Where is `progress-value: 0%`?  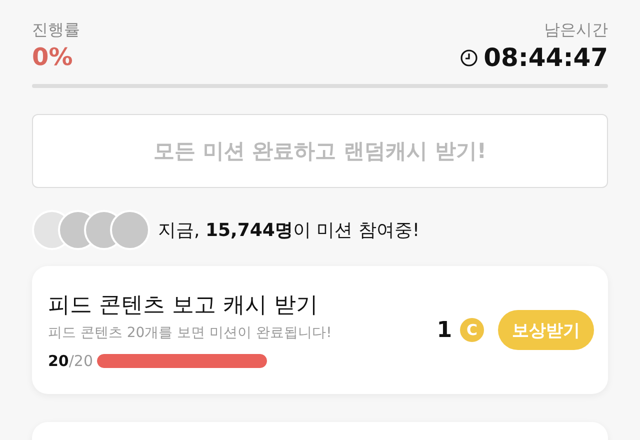
progress-value: 0% is located at coordinates (53, 57).